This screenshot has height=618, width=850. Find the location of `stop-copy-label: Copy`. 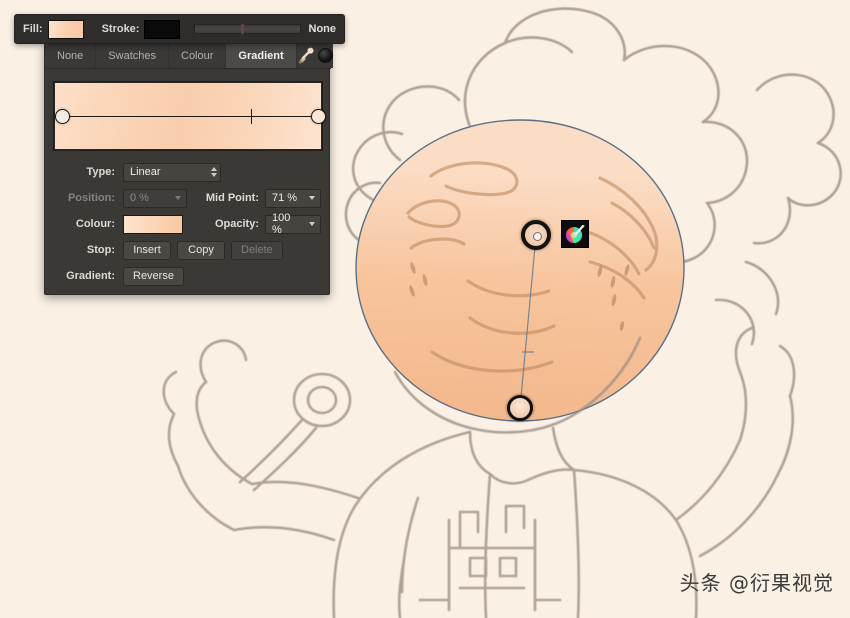

stop-copy-label: Copy is located at coordinates (201, 250).